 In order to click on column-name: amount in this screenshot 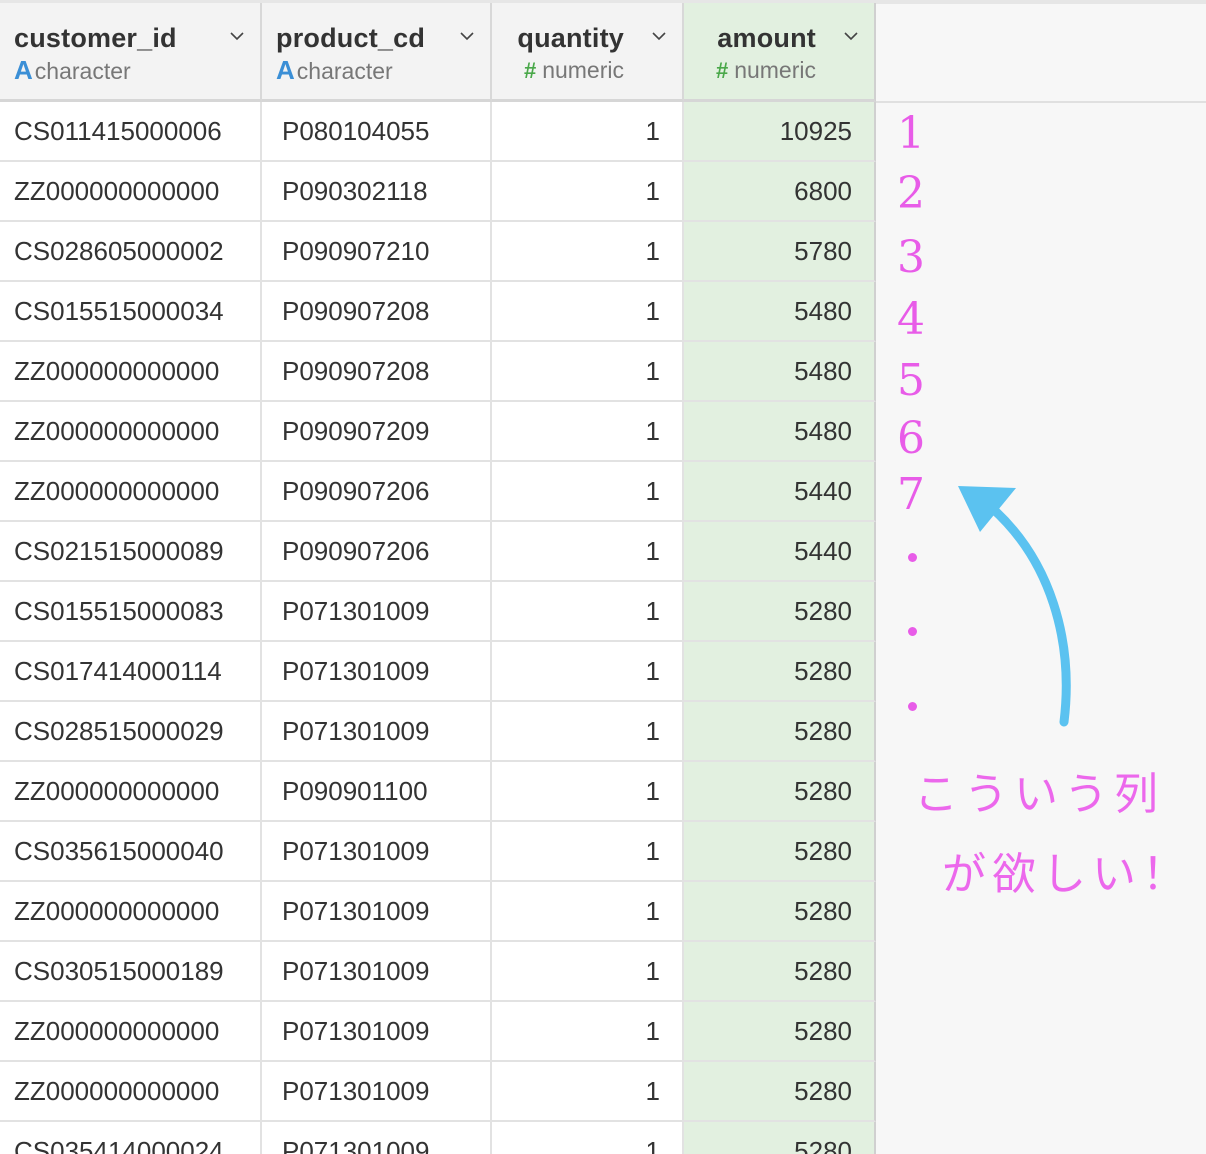, I will do `click(766, 38)`.